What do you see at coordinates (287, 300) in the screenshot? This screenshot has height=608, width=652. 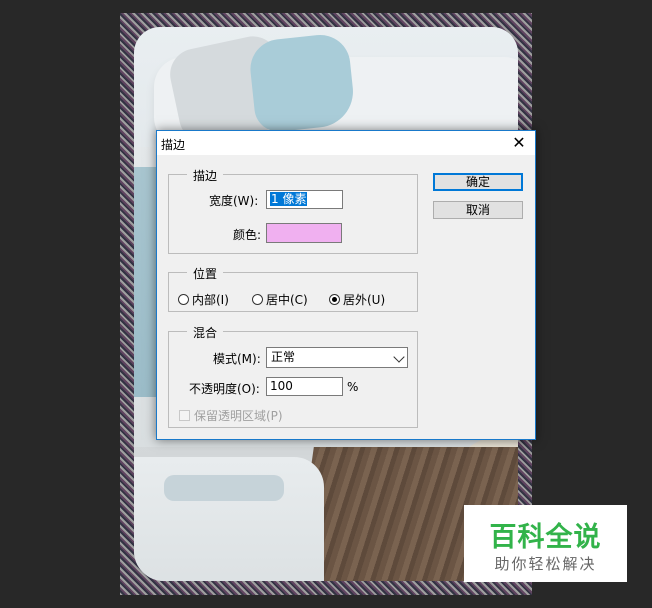 I see `radio-center-label: 居中(C)` at bounding box center [287, 300].